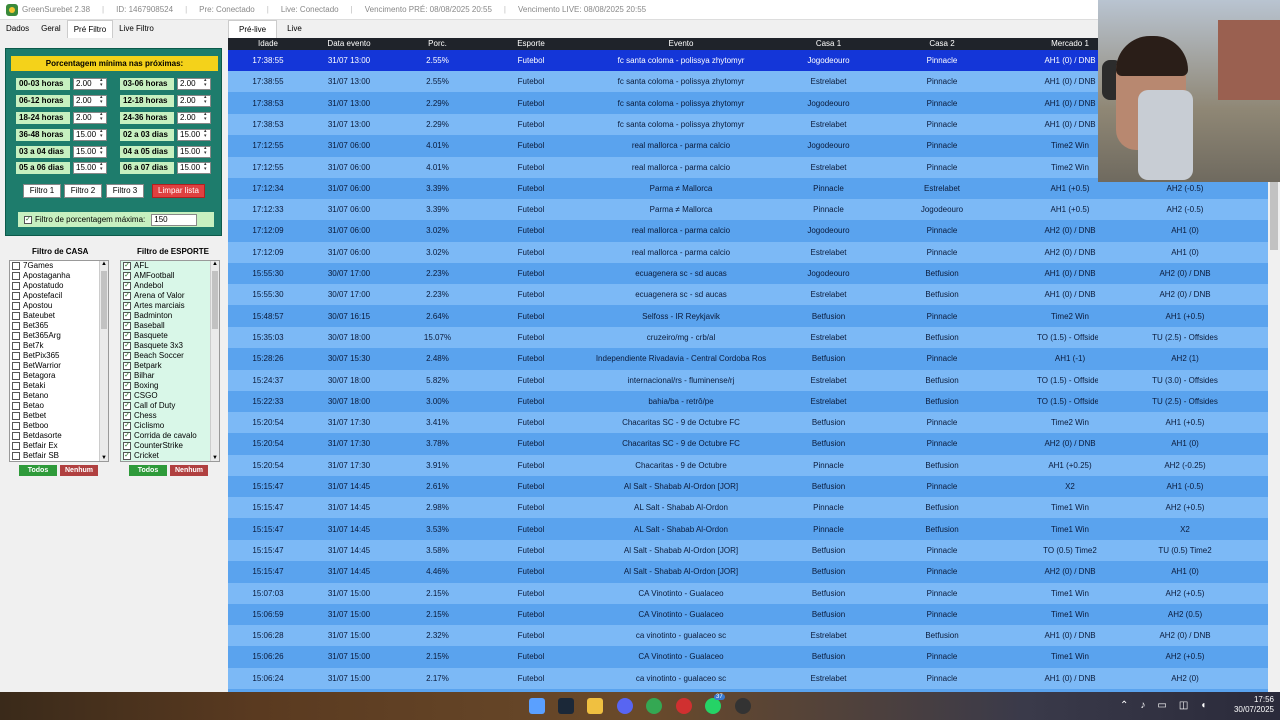  What do you see at coordinates (253, 29) in the screenshot?
I see `tab-pre-live: Pré-live` at bounding box center [253, 29].